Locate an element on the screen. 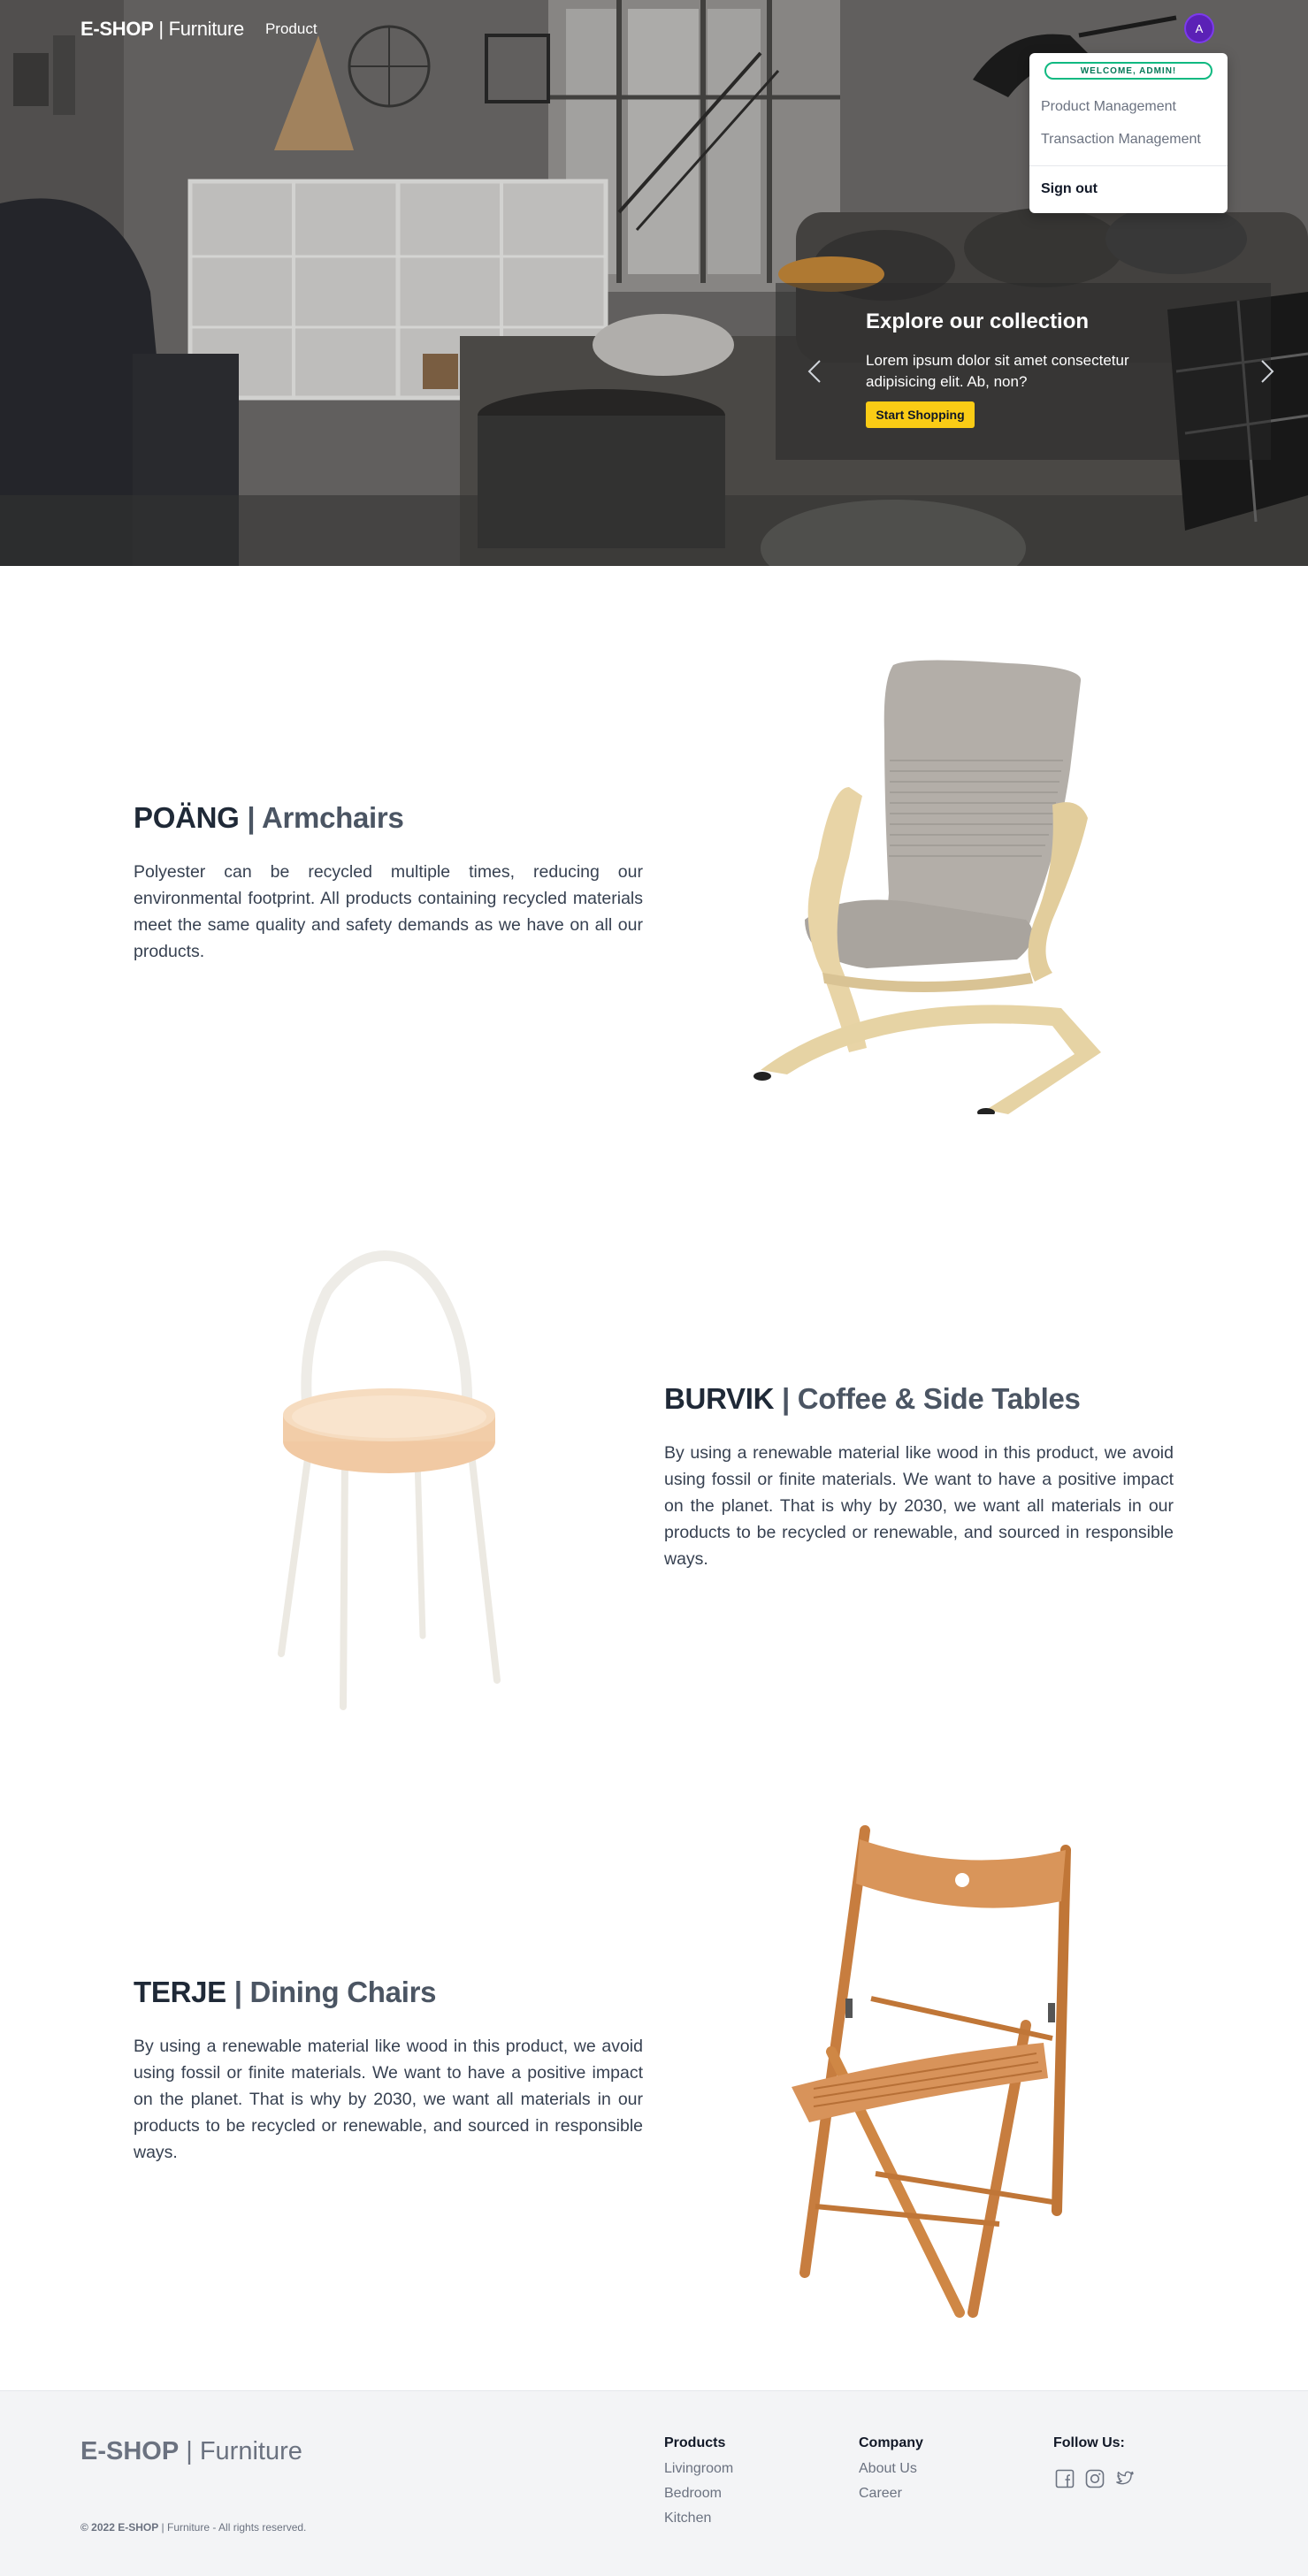  instagram-icon is located at coordinates (1095, 2479).